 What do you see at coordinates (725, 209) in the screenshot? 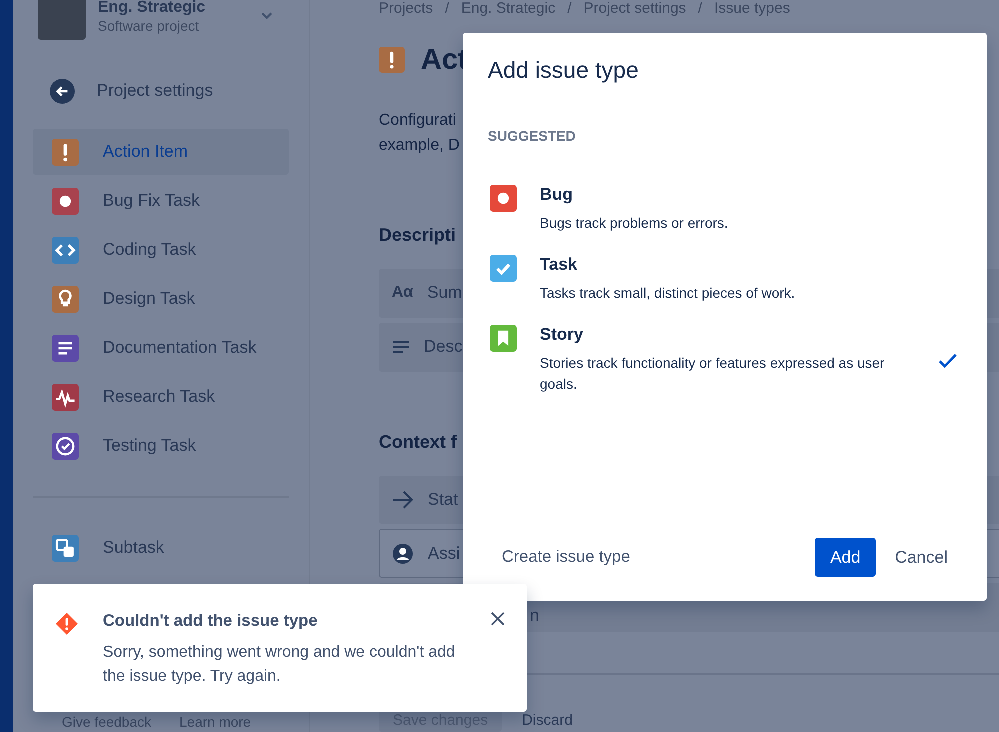
I see `issue-type-option: Bug Bugs track problems or errors.` at bounding box center [725, 209].